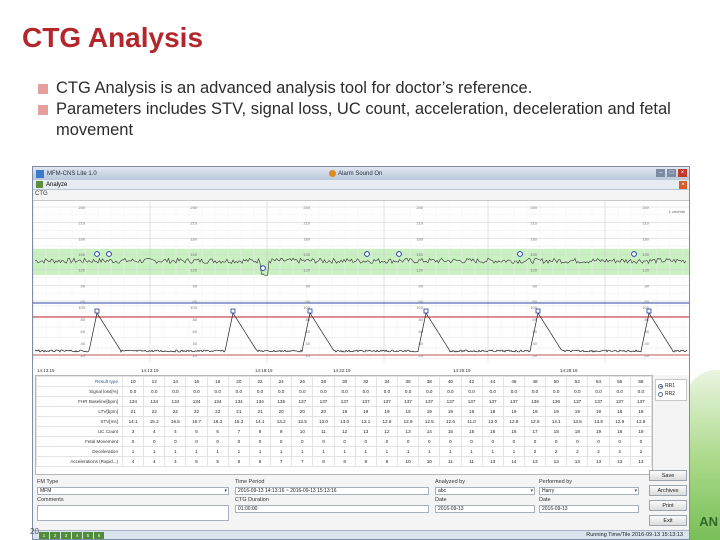 This screenshot has height=540, width=720. I want to click on page-button: 1, so click(44, 535).